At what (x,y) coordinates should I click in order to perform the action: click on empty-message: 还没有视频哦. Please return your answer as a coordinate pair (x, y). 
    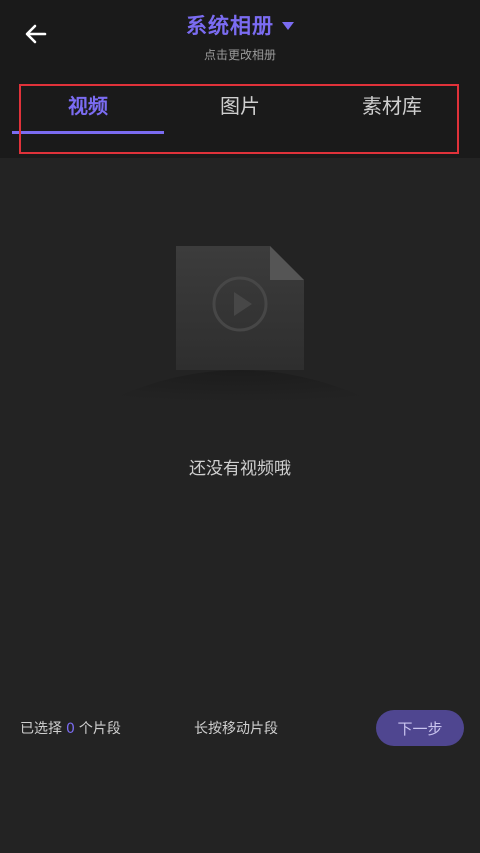
    Looking at the image, I should click on (240, 469).